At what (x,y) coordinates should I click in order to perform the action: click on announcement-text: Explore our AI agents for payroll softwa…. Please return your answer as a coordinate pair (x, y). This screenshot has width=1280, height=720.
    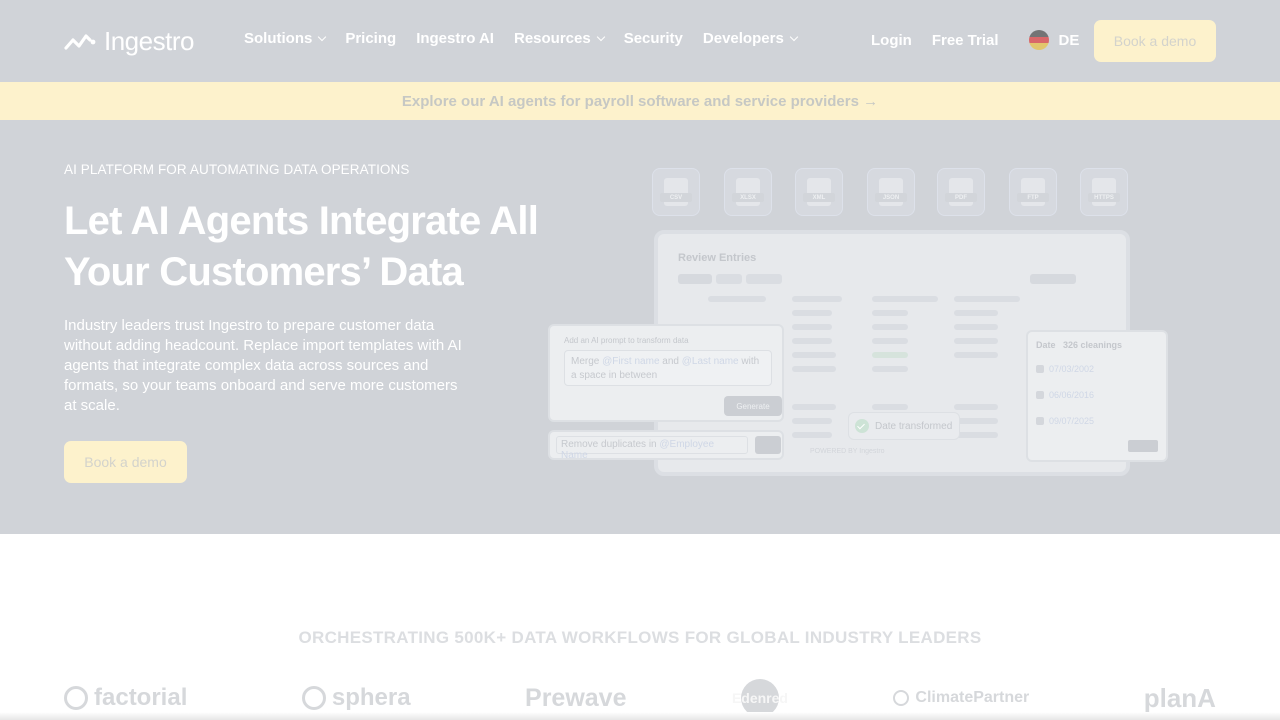
    Looking at the image, I should click on (640, 101).